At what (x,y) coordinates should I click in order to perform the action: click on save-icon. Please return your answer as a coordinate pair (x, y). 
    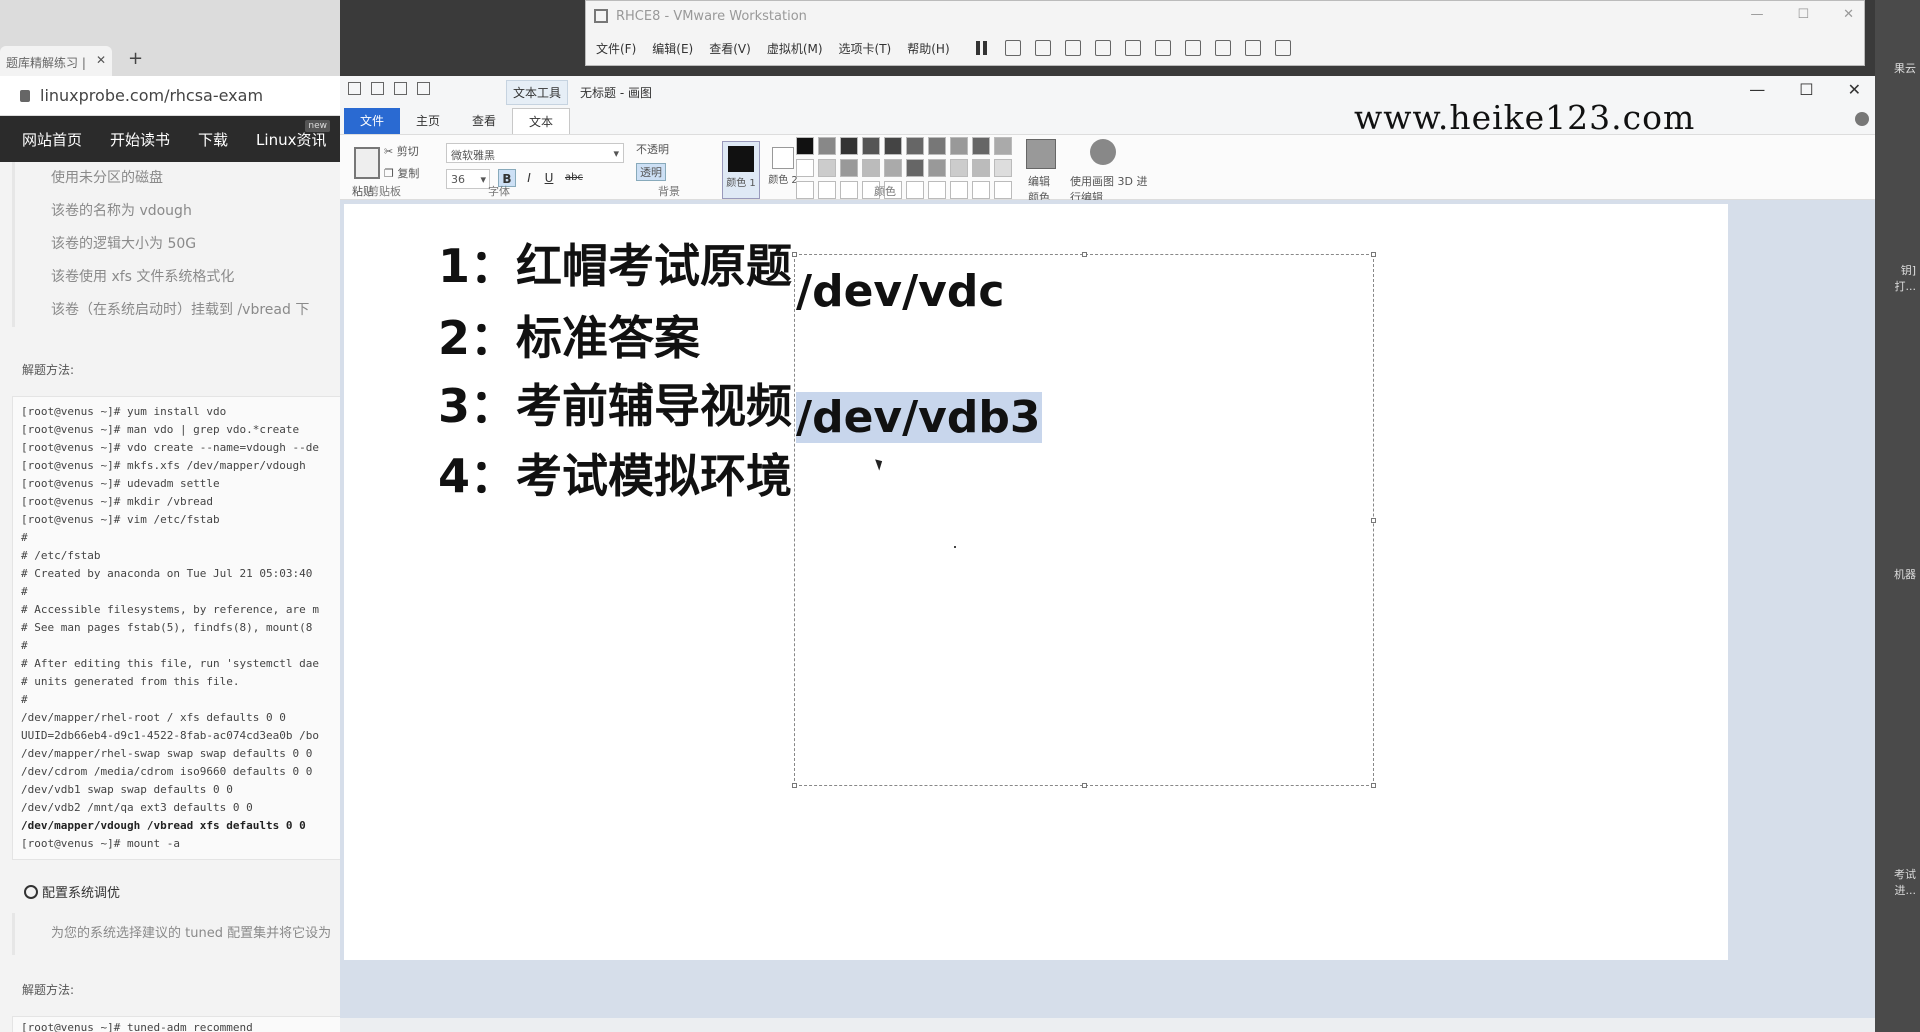
    Looking at the image, I should click on (377, 88).